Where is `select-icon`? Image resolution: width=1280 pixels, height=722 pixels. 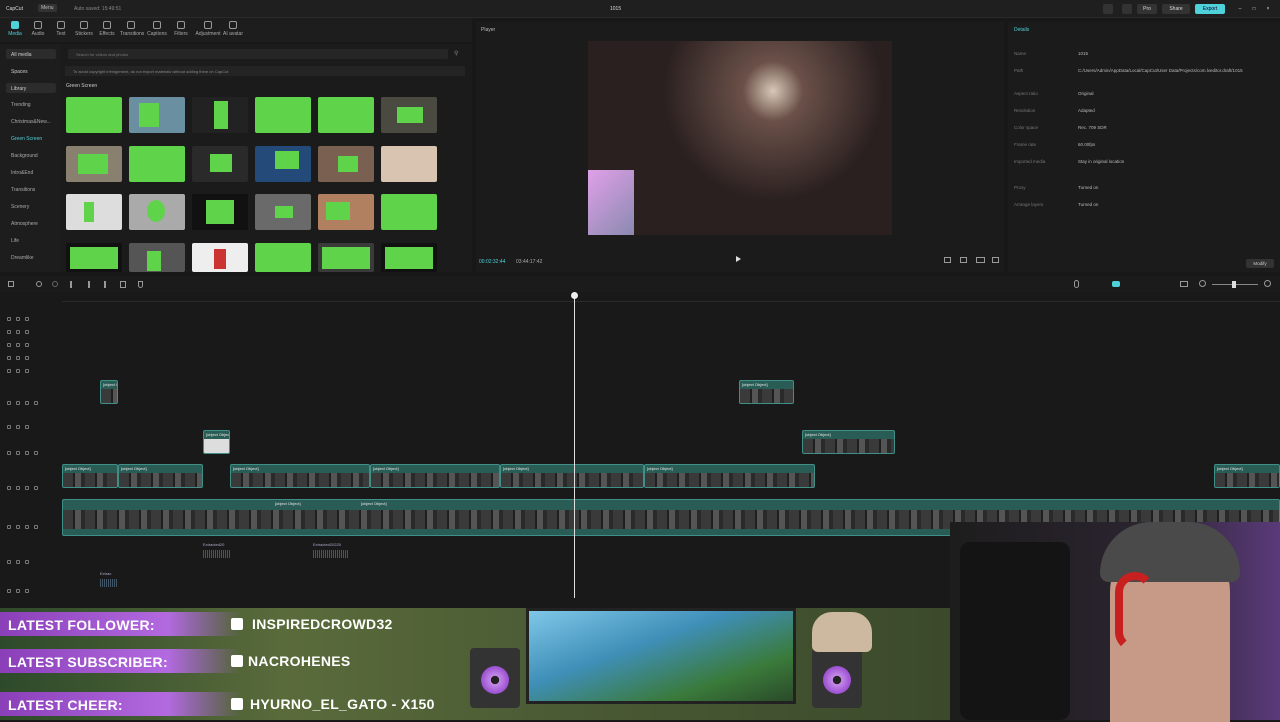
select-icon is located at coordinates (11, 284).